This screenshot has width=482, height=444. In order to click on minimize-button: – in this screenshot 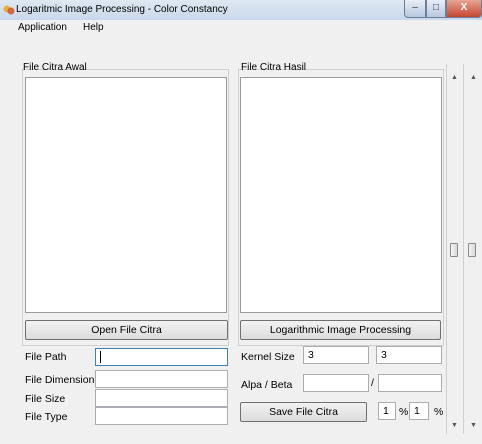, I will do `click(415, 9)`.